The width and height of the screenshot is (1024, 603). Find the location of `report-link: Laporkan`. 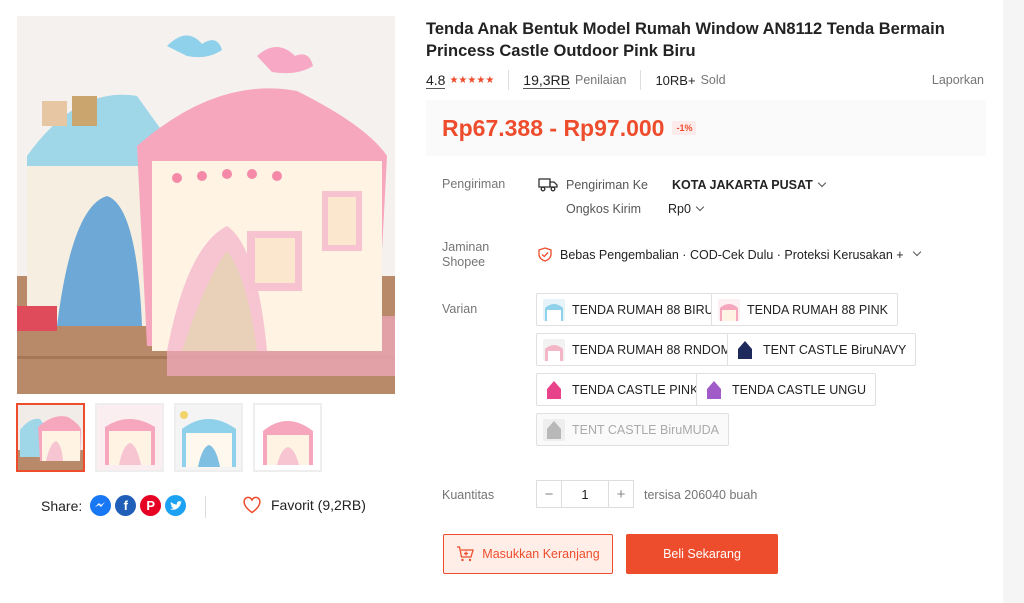

report-link: Laporkan is located at coordinates (958, 80).